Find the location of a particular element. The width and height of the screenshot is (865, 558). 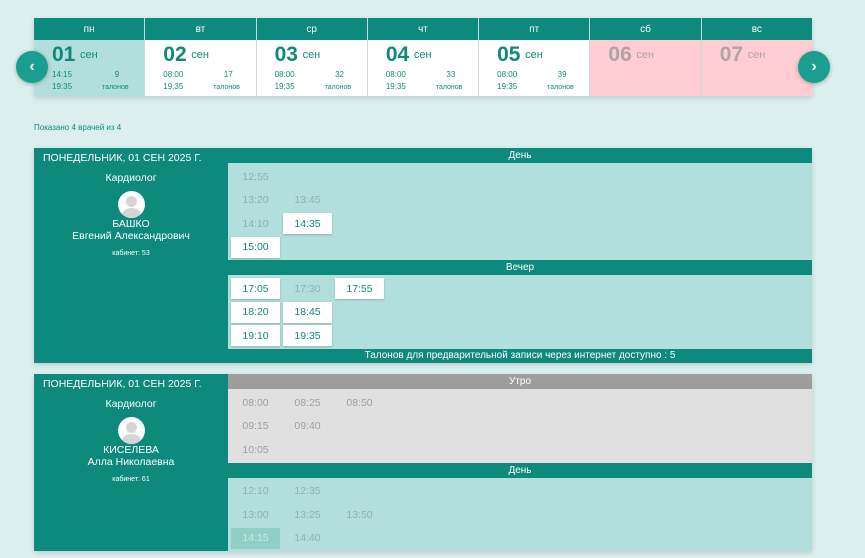

doctor-surname: КИСЕЛЕВА is located at coordinates (131, 450).